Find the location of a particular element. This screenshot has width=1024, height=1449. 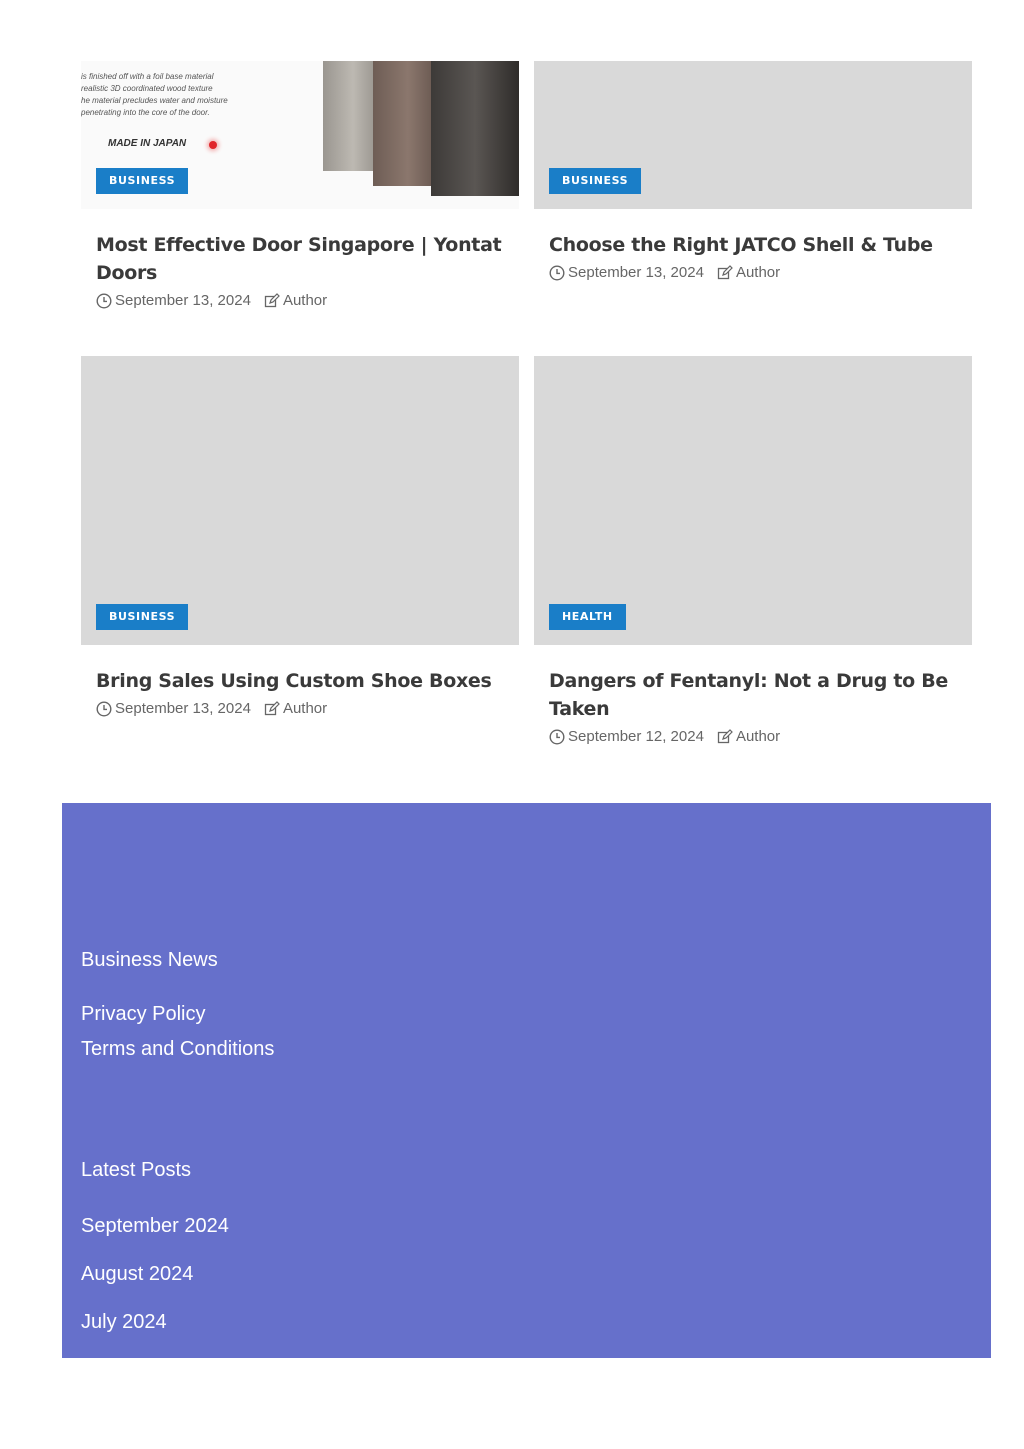

door-panel-dark is located at coordinates (475, 128).